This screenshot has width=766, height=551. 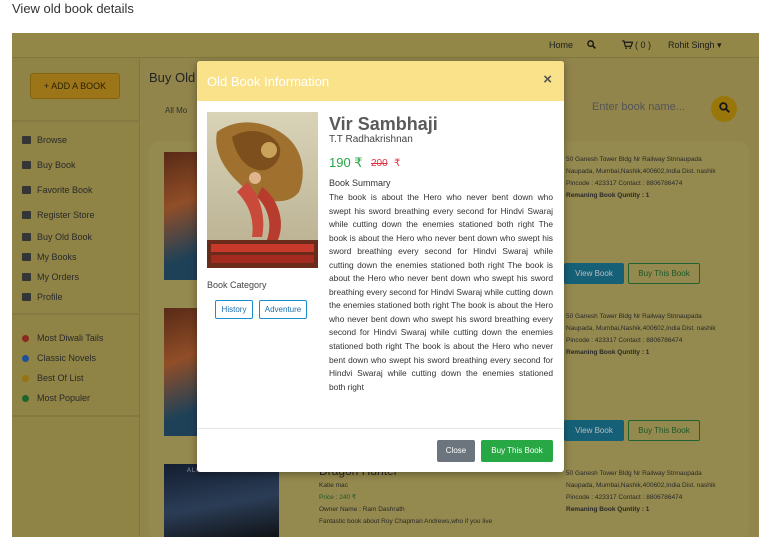 I want to click on close-icon: ×, so click(x=547, y=79).